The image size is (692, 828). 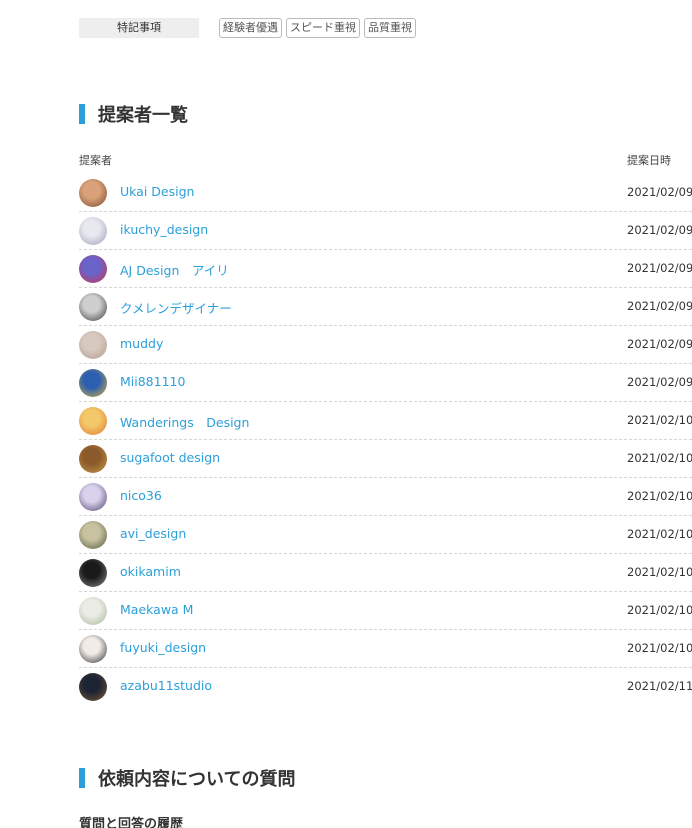 What do you see at coordinates (150, 571) in the screenshot?
I see `proposer-name-link: okikamim` at bounding box center [150, 571].